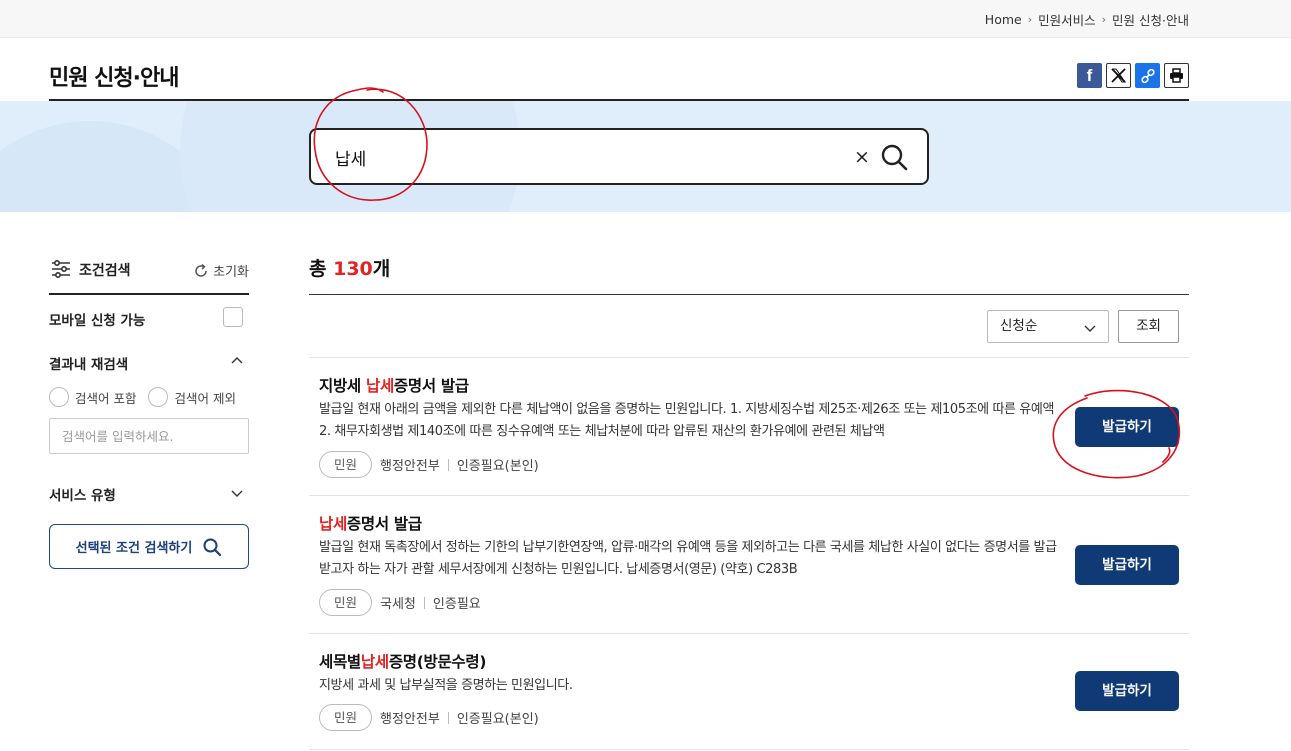  What do you see at coordinates (231, 272) in the screenshot?
I see `reset-label: 초기화` at bounding box center [231, 272].